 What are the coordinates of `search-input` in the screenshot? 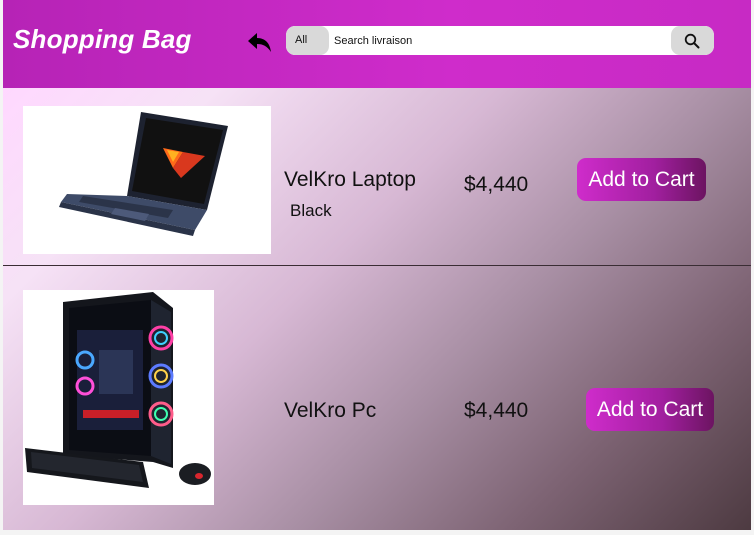 It's located at (498, 40).